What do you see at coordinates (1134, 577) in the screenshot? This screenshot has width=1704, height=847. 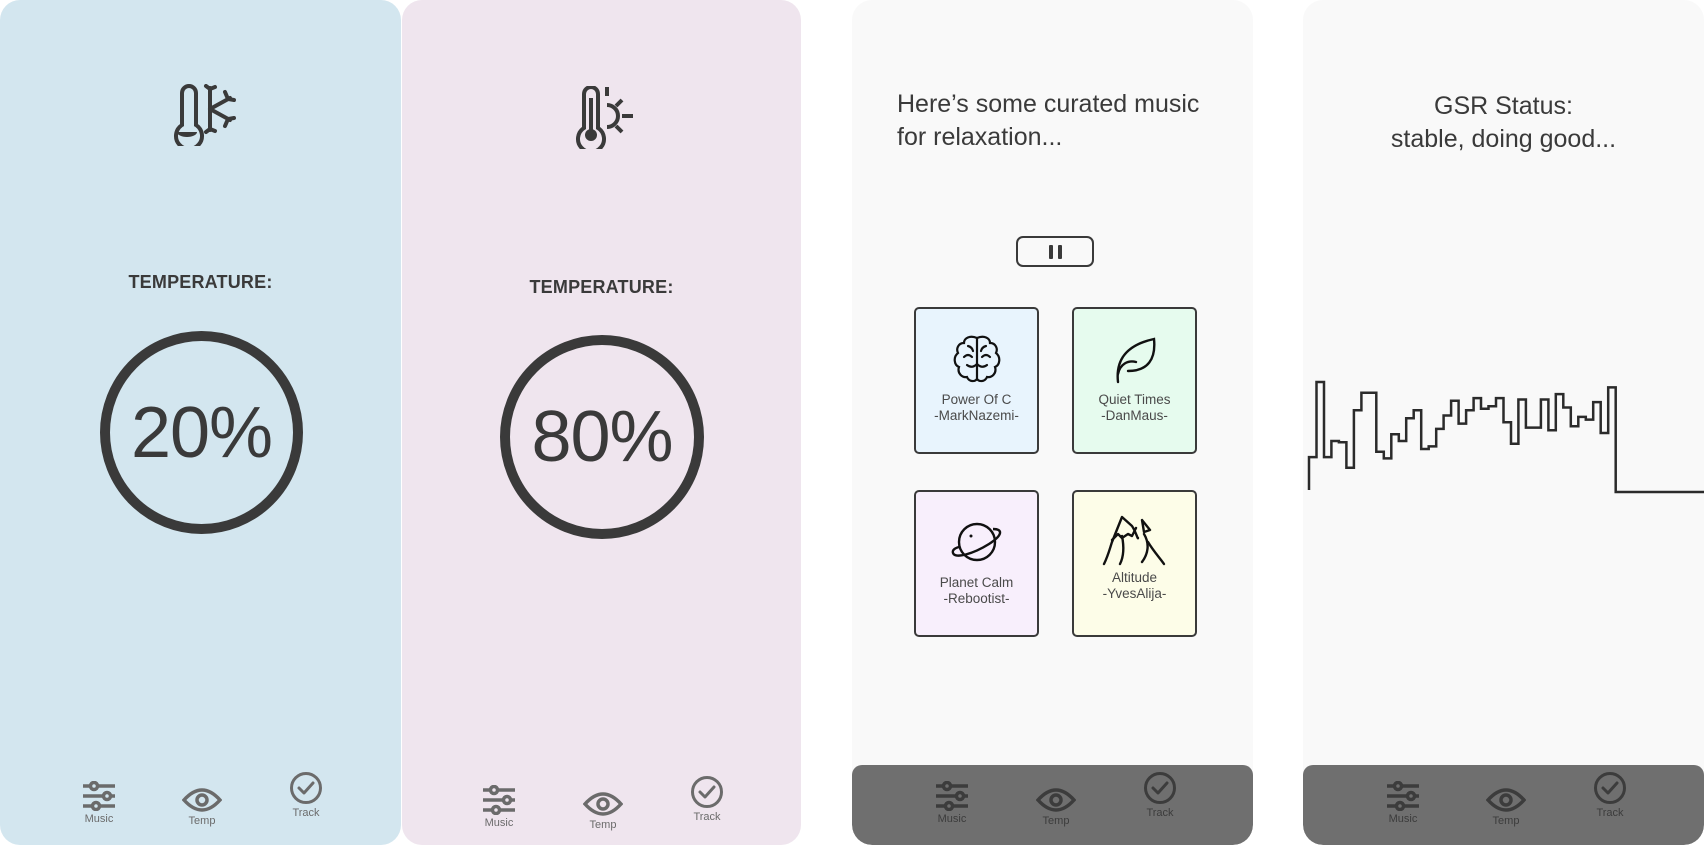 I see `track-title: Altitude` at bounding box center [1134, 577].